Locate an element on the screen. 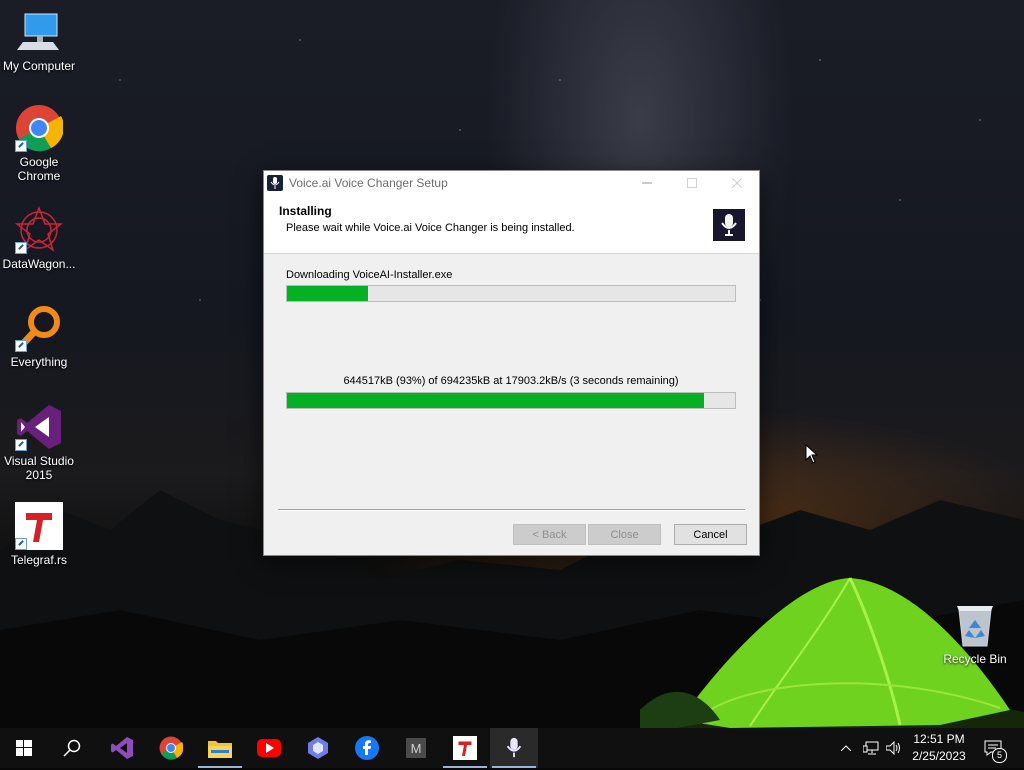 This screenshot has height=770, width=1024. search-button is located at coordinates (72, 748).